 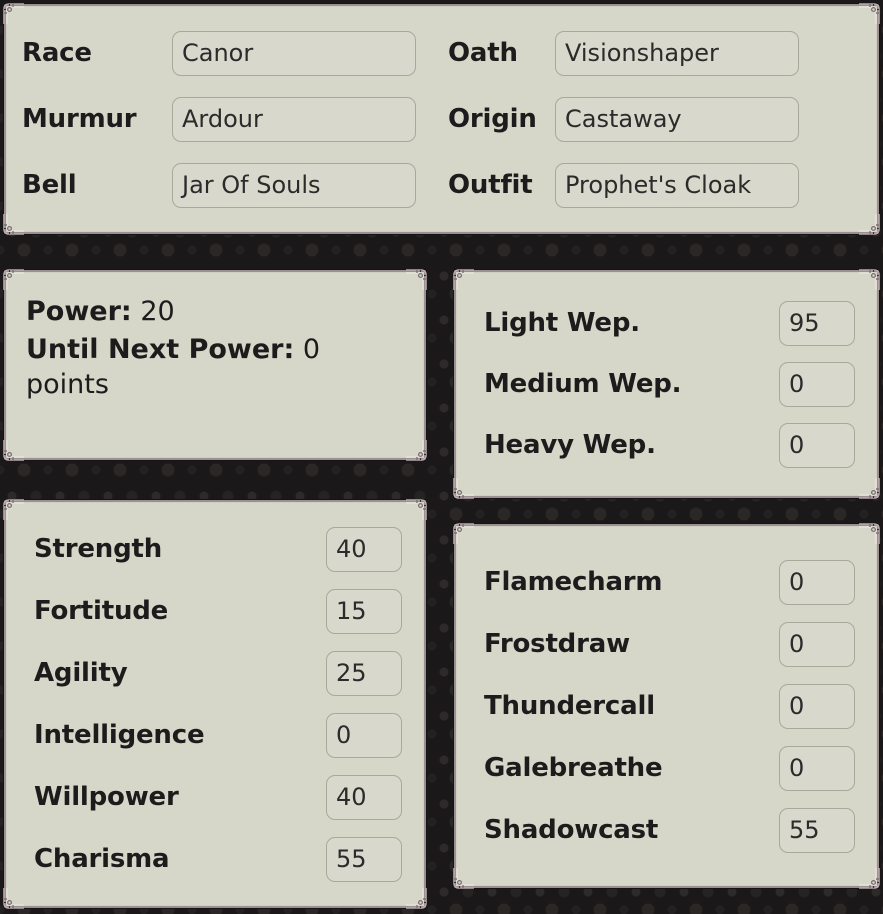 I want to click on table-row: Galebreathe 0, so click(x=669, y=768).